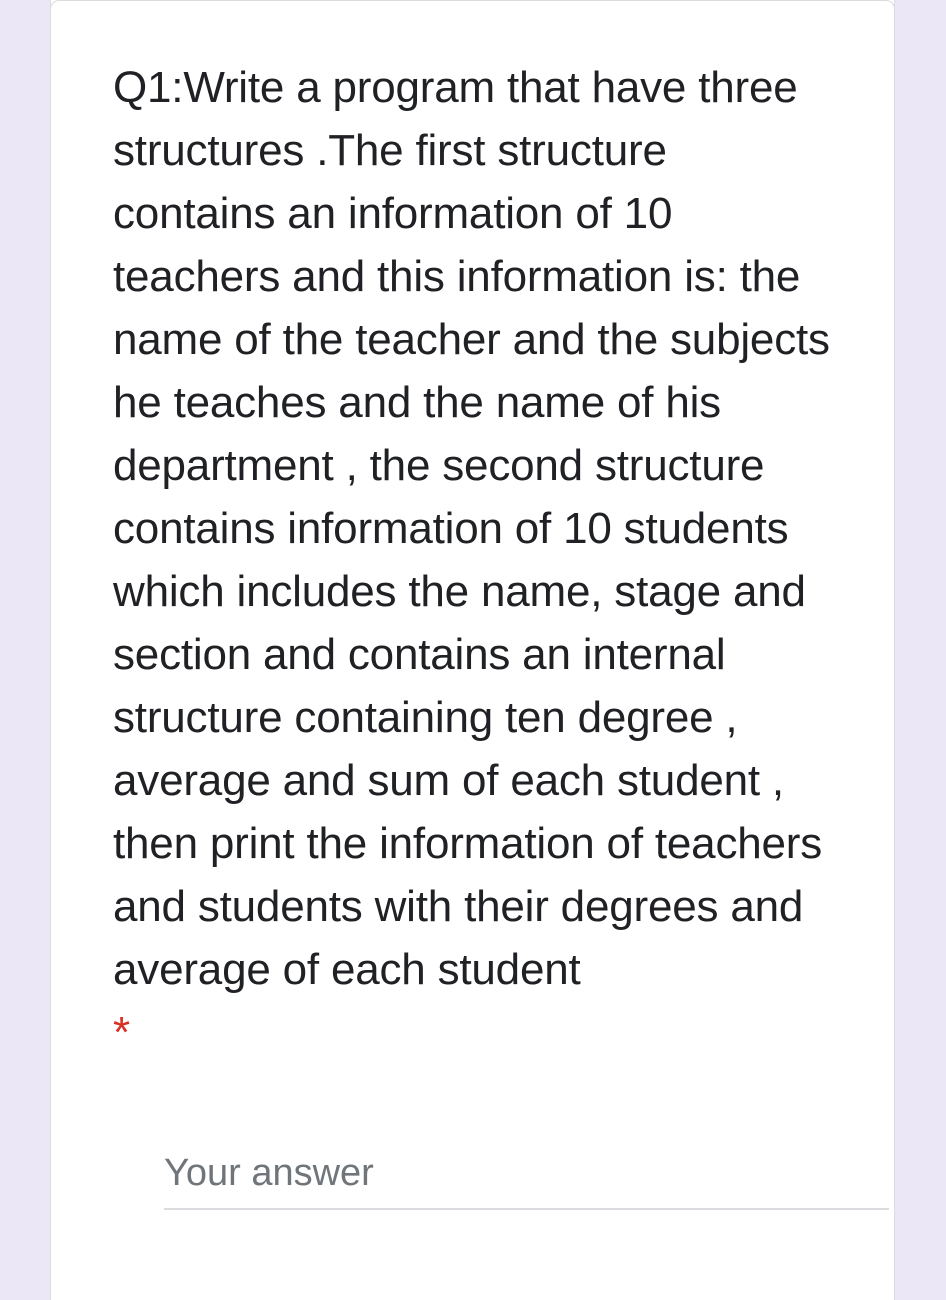 The height and width of the screenshot is (1300, 946). I want to click on required-marker: *, so click(122, 1032).